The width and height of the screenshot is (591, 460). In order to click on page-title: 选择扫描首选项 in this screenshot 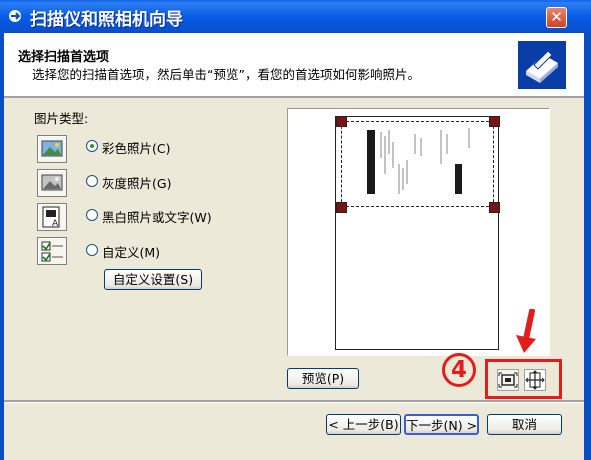, I will do `click(64, 57)`.